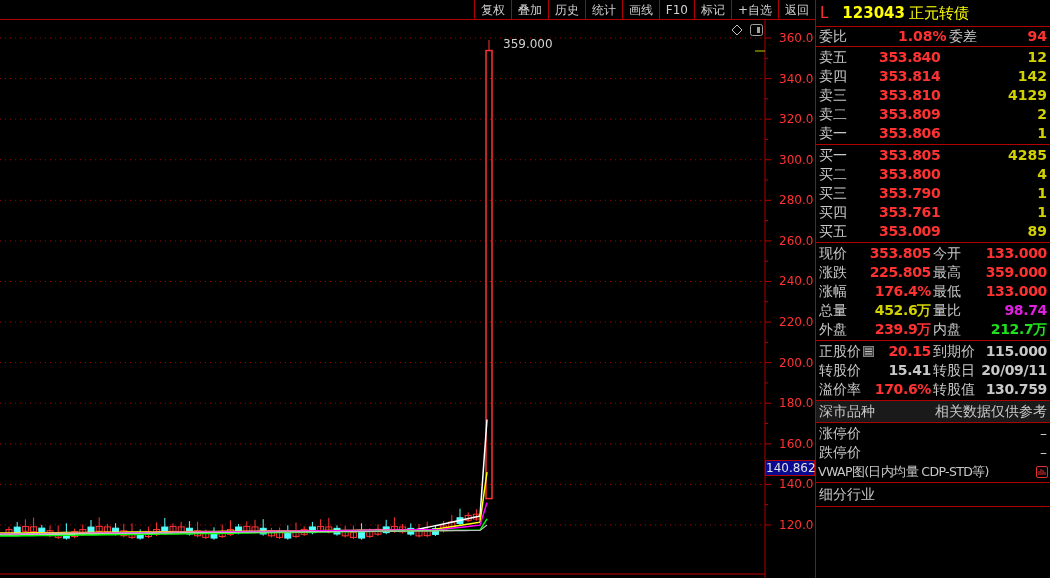 The image size is (1050, 578). What do you see at coordinates (910, 114) in the screenshot?
I see `level-price: 353.809` at bounding box center [910, 114].